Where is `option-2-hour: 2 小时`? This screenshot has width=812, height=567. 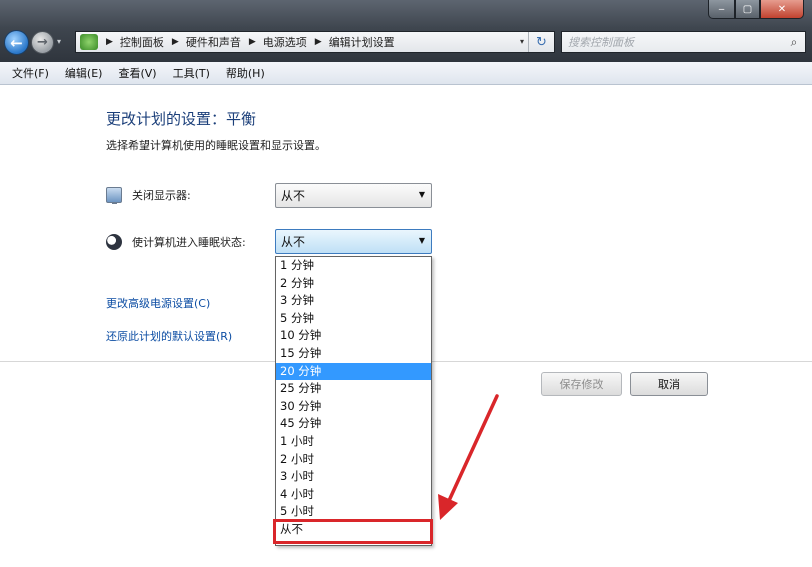 option-2-hour: 2 小时 is located at coordinates (353, 460).